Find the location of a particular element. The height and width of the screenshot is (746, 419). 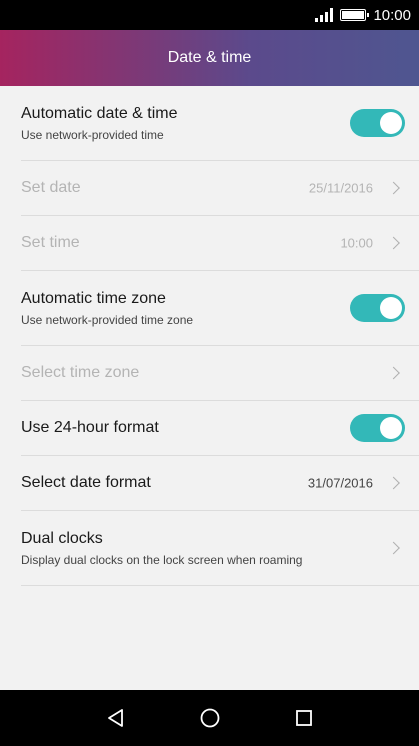

recents-icon is located at coordinates (304, 718).